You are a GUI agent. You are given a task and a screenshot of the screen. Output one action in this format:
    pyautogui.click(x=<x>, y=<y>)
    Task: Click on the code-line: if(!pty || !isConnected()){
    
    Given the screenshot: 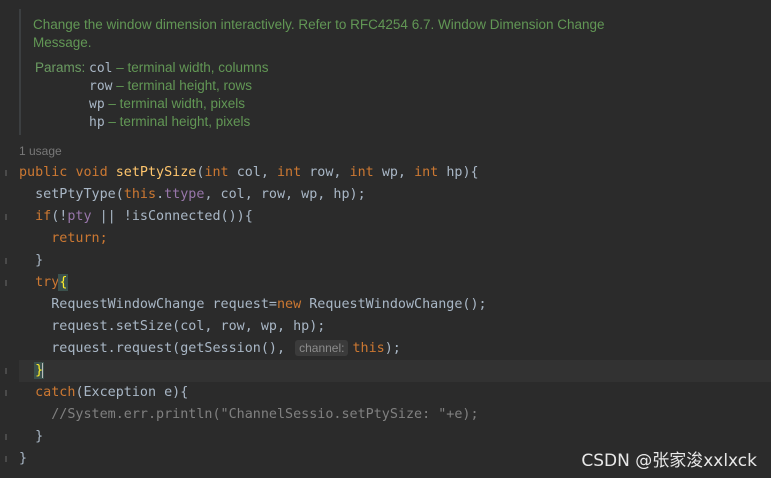 What is the action you would take?
    pyautogui.click(x=395, y=217)
    